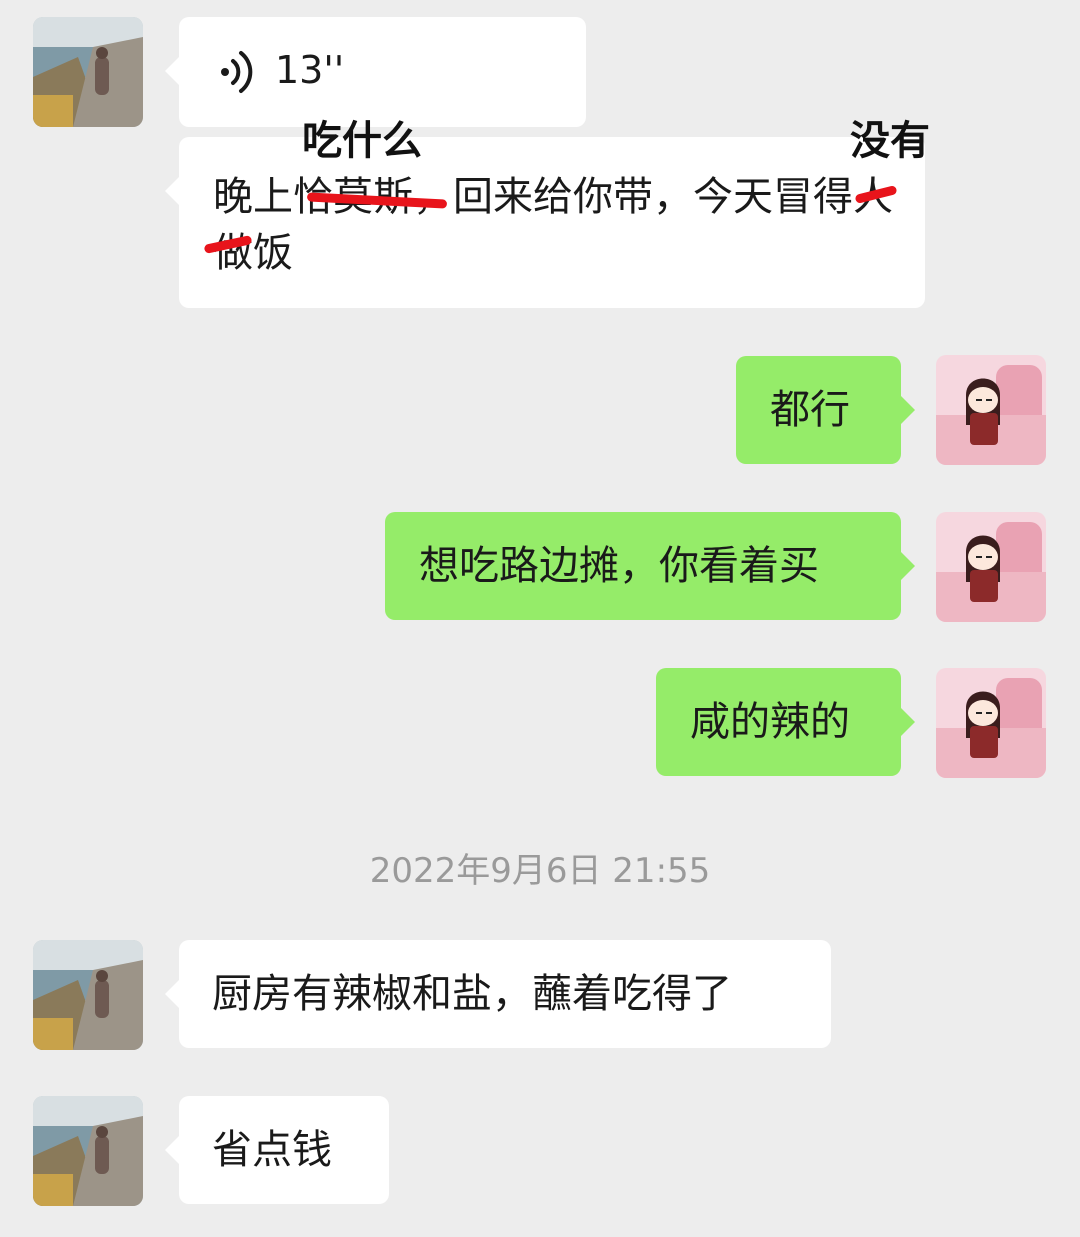  I want to click on handwritten-annotation: 没有, so click(890, 141).